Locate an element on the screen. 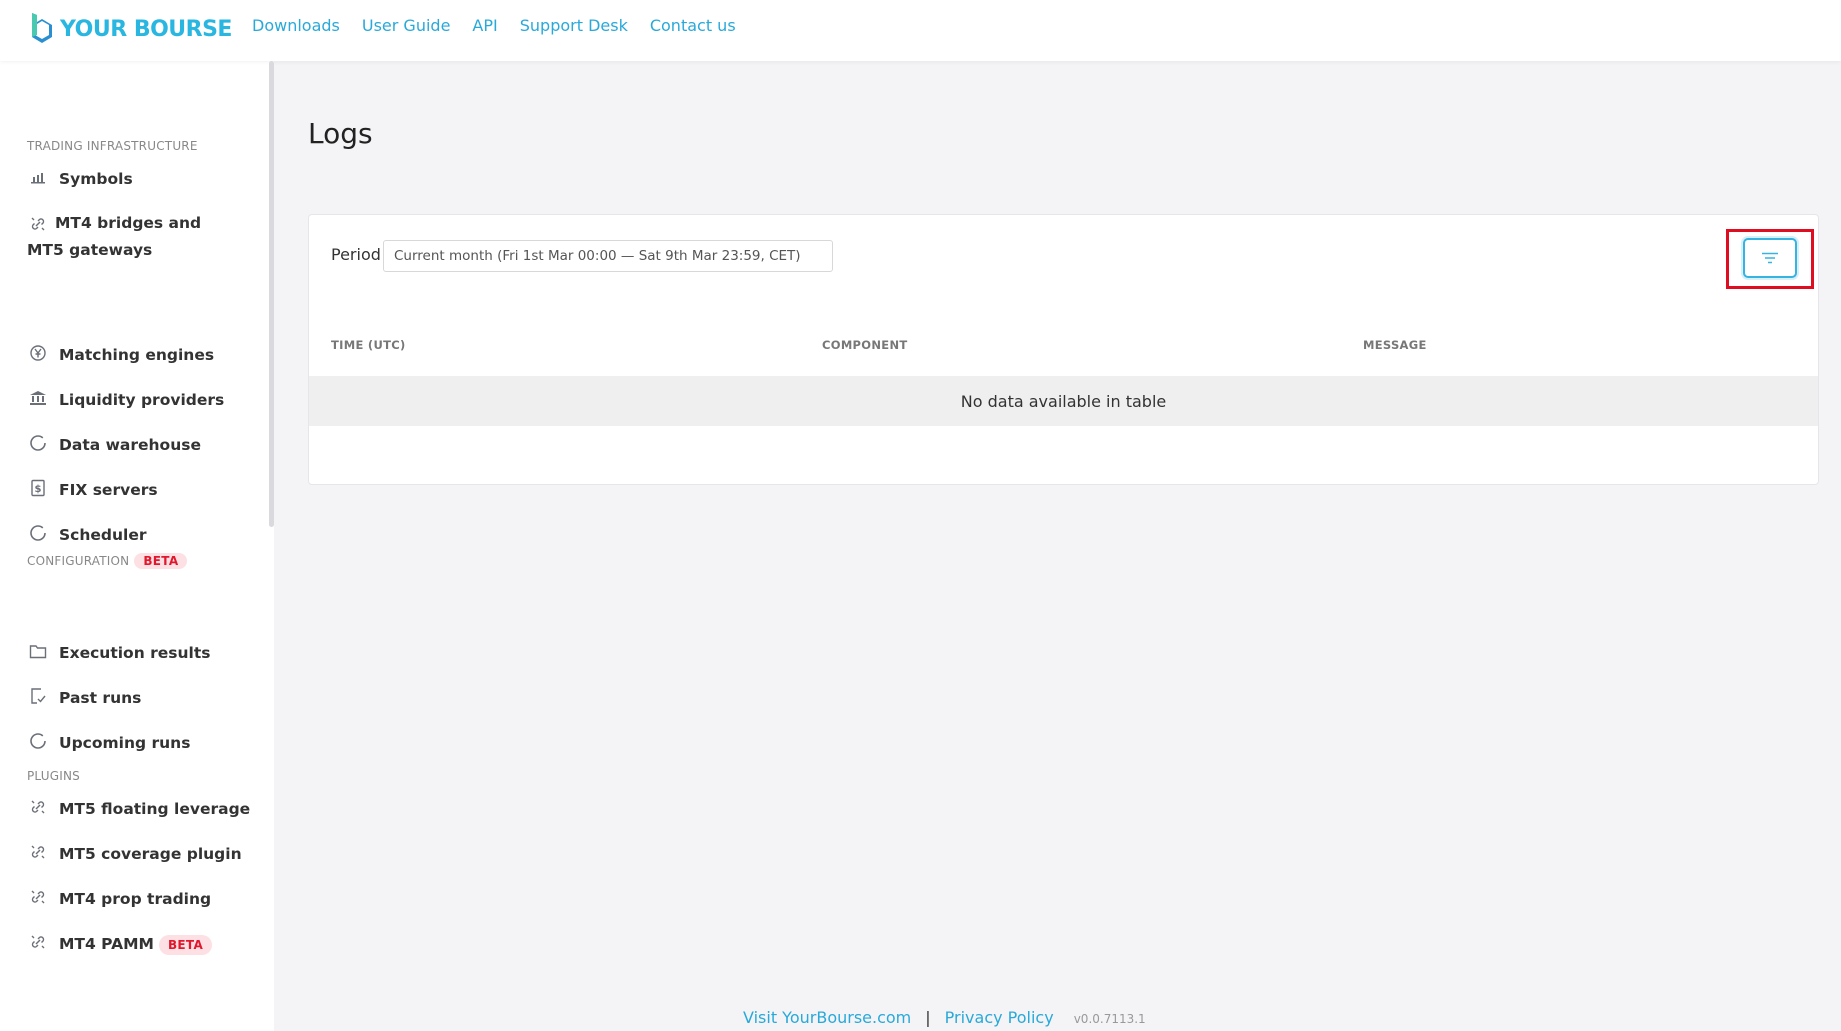 The image size is (1841, 1031). sidebar-item-label: Data warehouse is located at coordinates (130, 445).